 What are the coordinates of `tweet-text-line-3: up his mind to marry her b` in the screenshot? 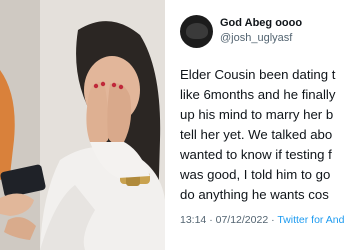 It's located at (257, 114).